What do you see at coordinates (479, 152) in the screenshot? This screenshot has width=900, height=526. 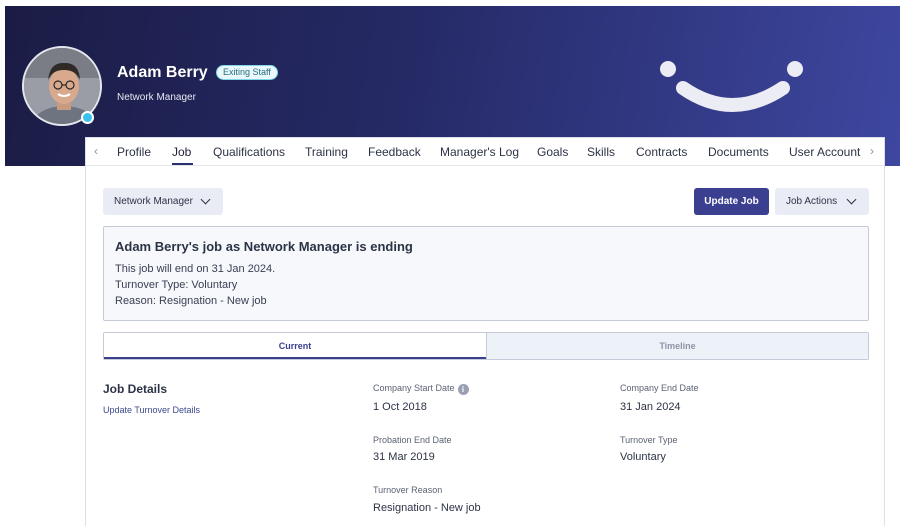 I see `tab-managers-log: Manager's Log` at bounding box center [479, 152].